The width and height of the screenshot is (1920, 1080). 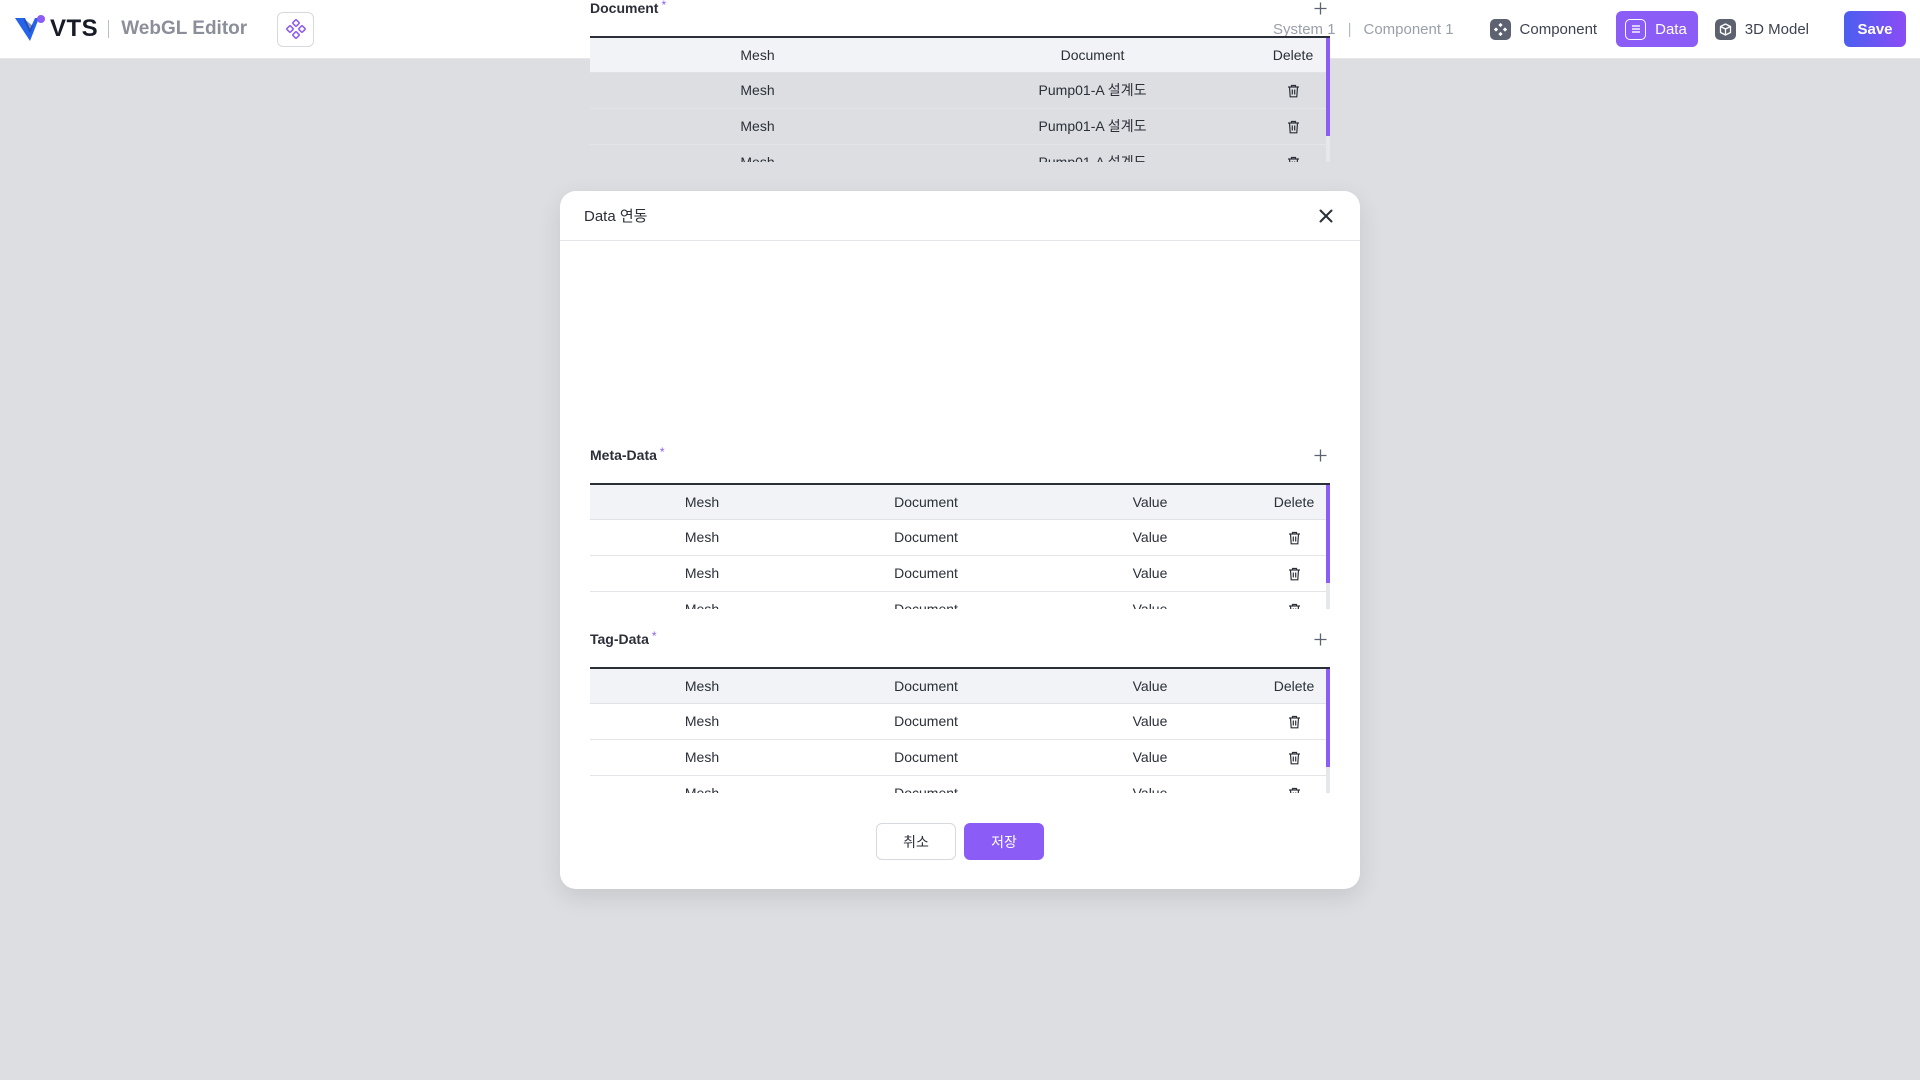 I want to click on add-tag-data-button, so click(x=1320, y=639).